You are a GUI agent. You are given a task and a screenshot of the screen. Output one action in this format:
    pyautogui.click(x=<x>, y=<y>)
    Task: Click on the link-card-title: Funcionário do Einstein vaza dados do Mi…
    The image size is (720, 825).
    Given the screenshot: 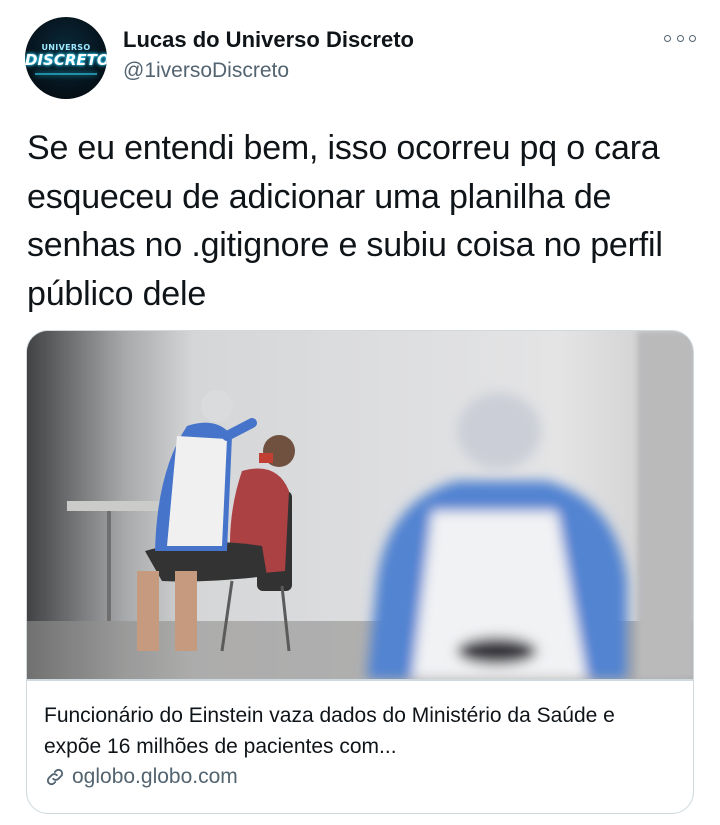 What is the action you would take?
    pyautogui.click(x=354, y=731)
    